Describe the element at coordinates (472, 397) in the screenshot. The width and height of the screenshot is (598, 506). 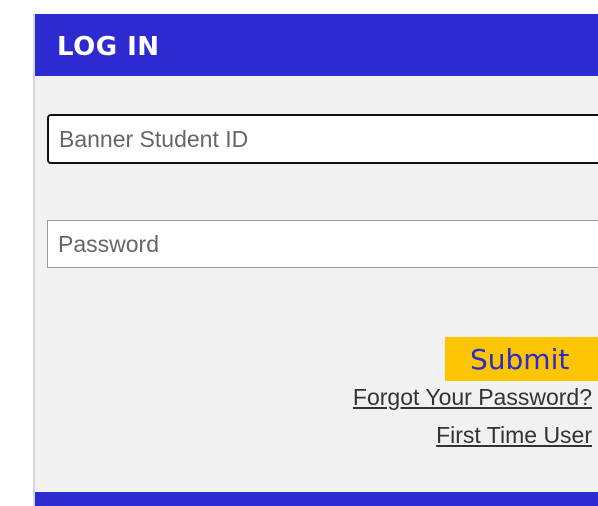
I see `forgot-password-link: Forgot Your Password?` at that location.